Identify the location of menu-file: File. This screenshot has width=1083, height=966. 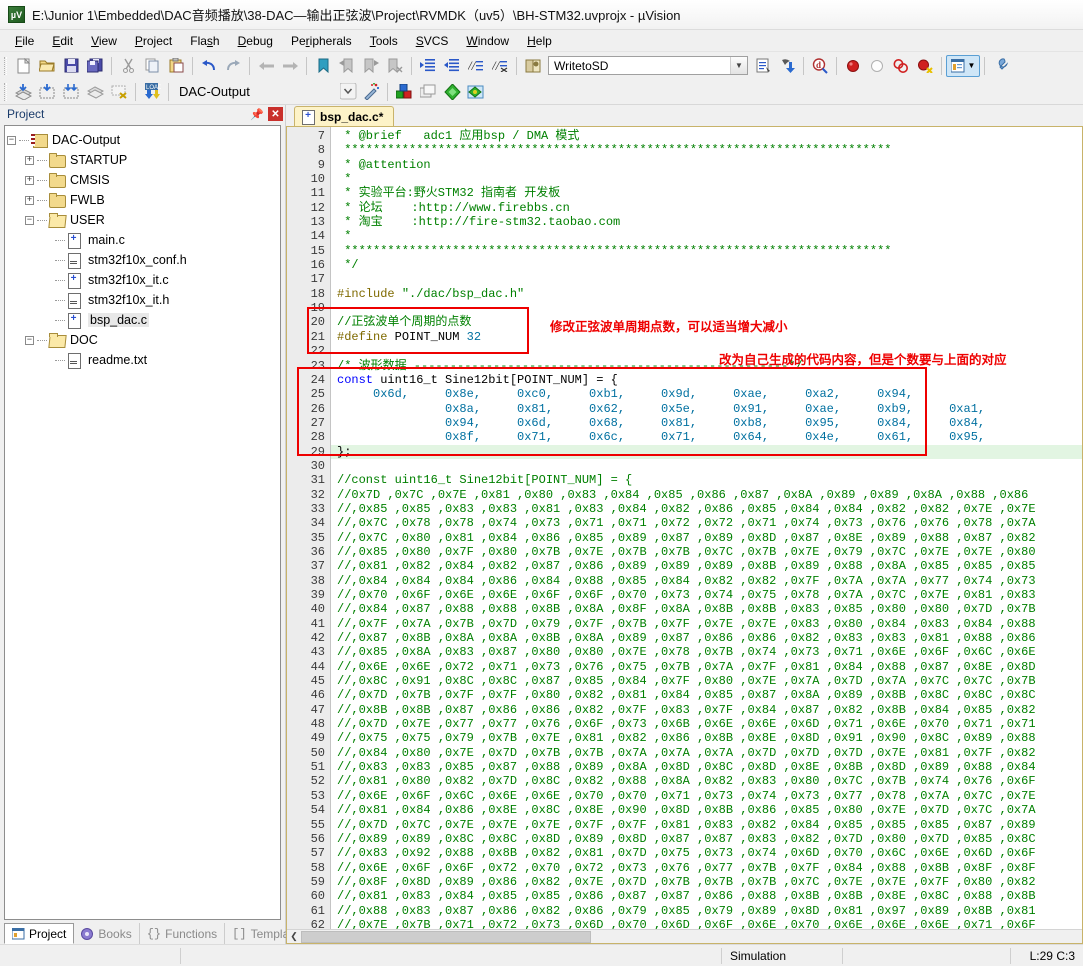
(24, 41).